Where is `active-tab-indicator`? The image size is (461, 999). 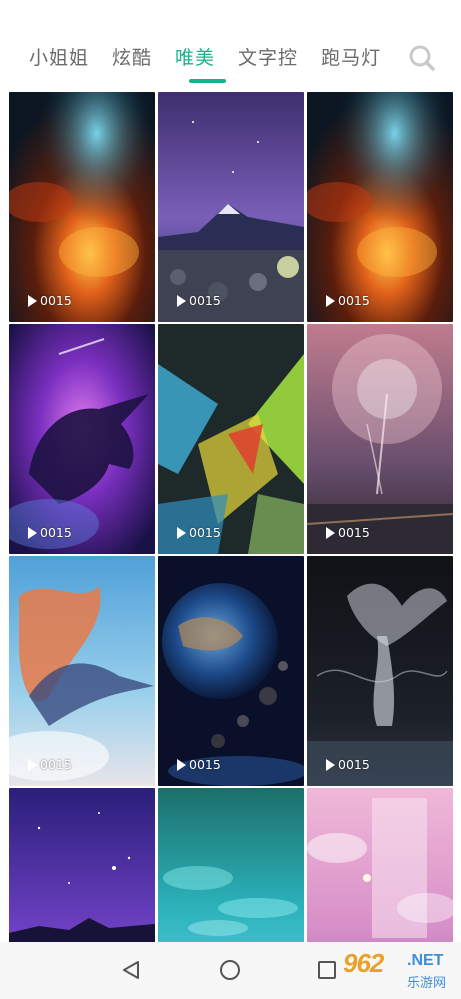
active-tab-indicator is located at coordinates (207, 81).